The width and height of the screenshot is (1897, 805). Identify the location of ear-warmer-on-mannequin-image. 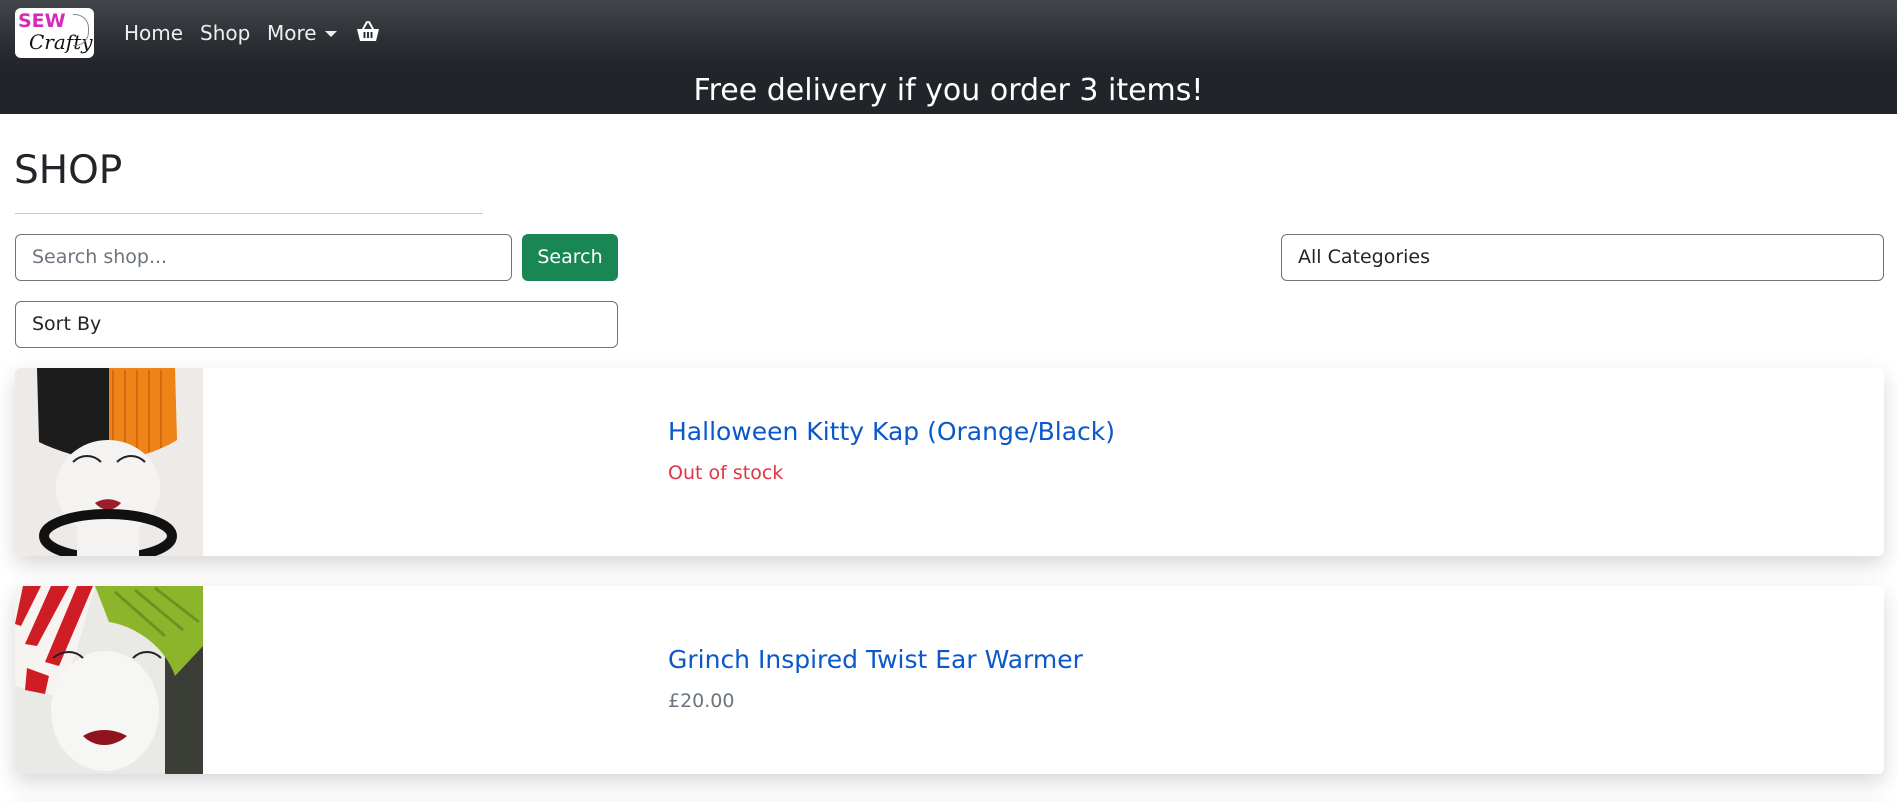
(109, 680).